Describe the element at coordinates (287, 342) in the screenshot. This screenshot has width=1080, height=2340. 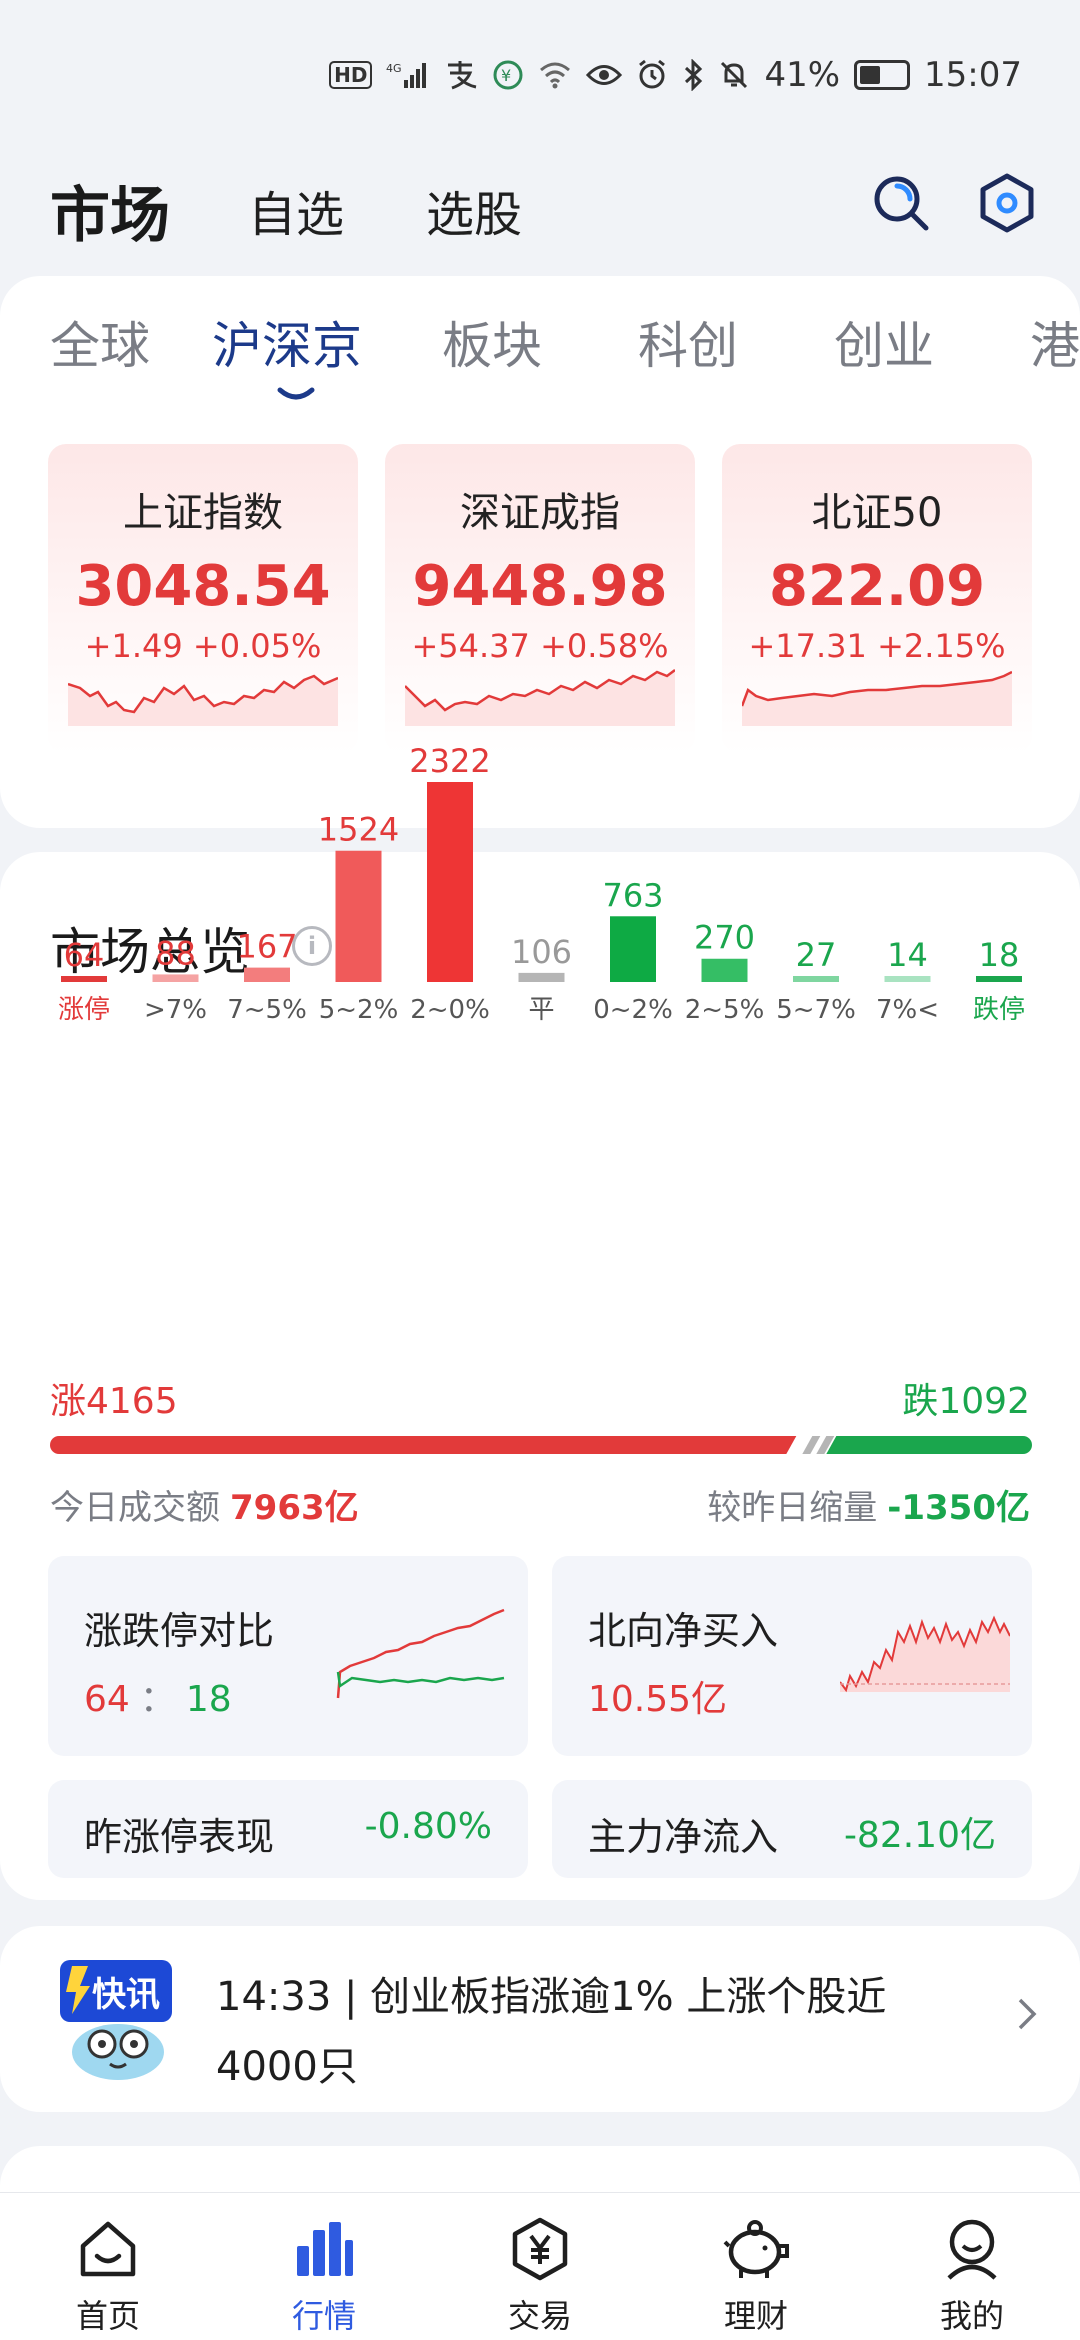
I see `tab-sh-sz-bj: 沪深京` at that location.